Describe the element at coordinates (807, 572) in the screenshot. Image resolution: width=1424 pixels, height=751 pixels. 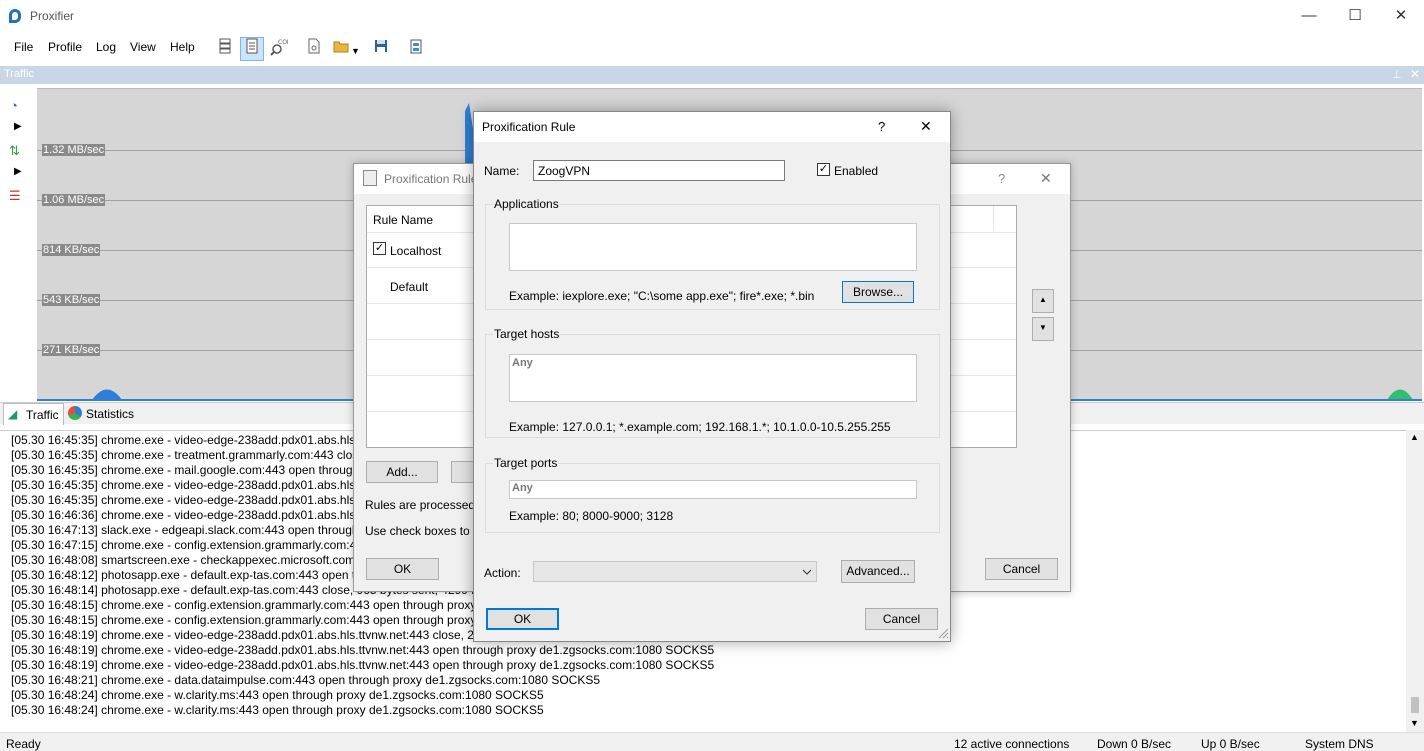
I see `action-chevron-down-icon` at that location.